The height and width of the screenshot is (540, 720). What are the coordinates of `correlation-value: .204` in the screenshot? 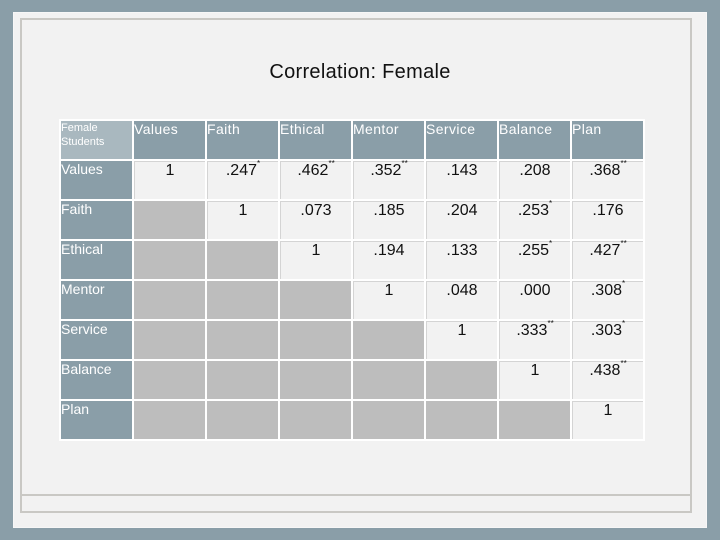 It's located at (462, 210).